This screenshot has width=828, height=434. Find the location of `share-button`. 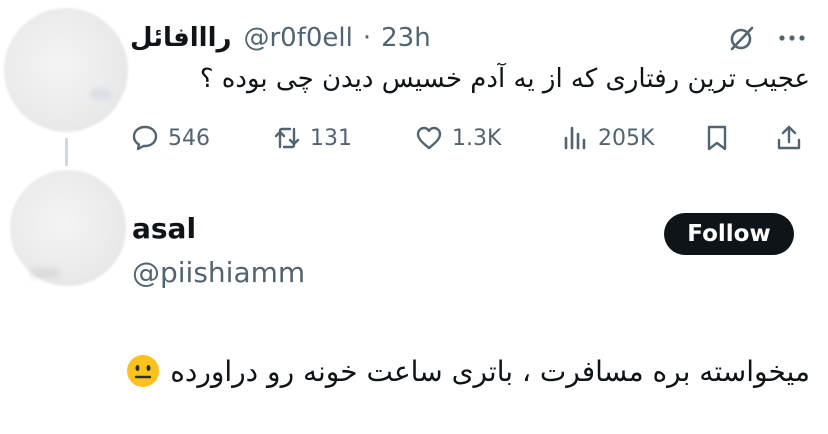

share-button is located at coordinates (789, 138).